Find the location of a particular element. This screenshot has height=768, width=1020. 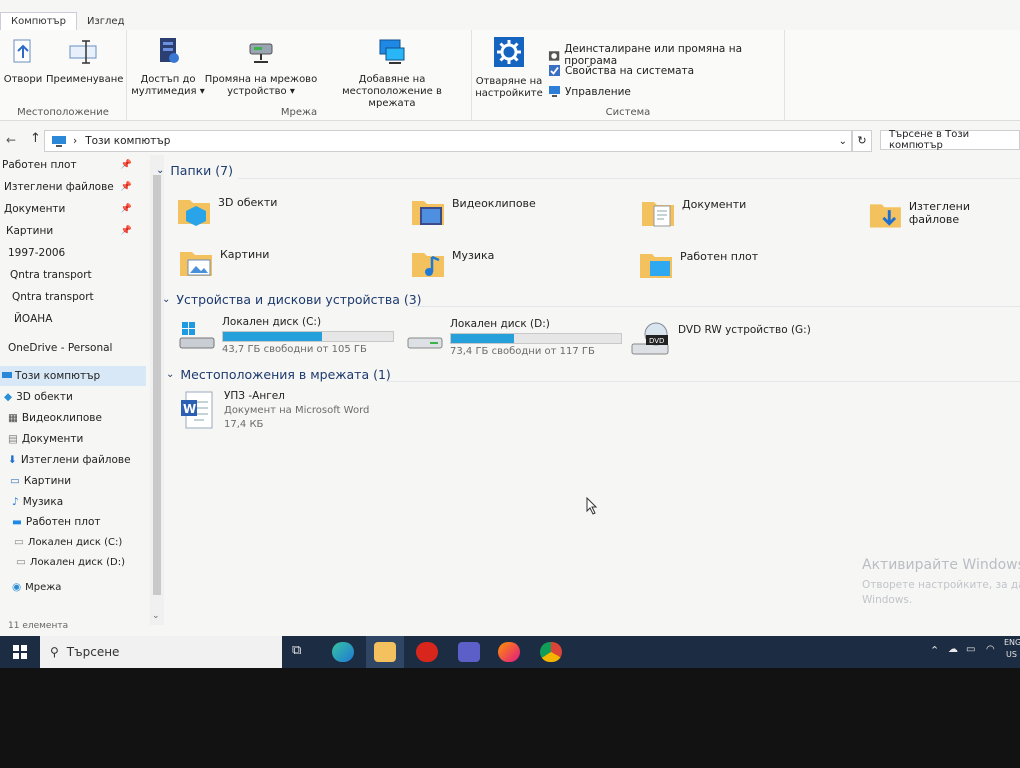

sidebar-scrollbar: ⌄ is located at coordinates (157, 390).